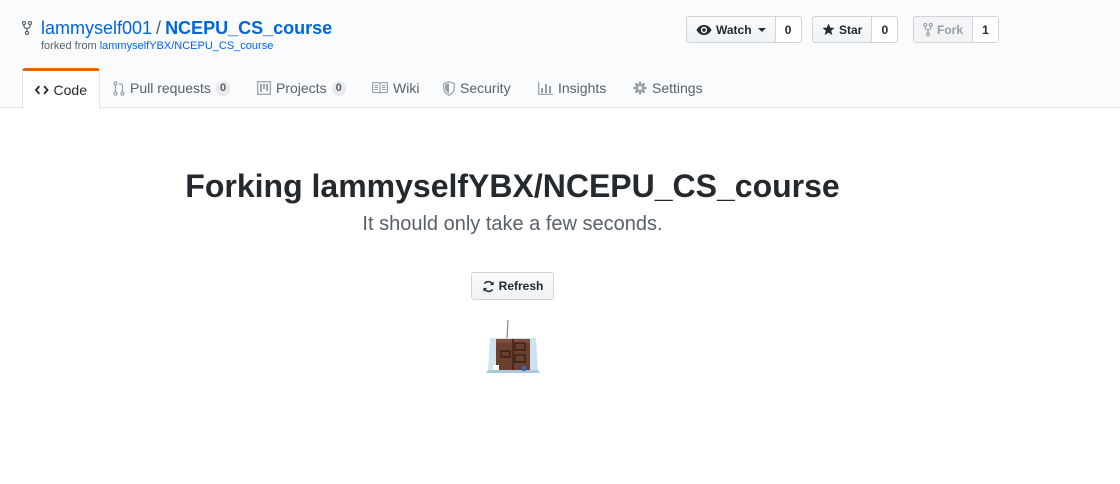 Image resolution: width=1120 pixels, height=484 pixels. I want to click on watch-button: Watch, so click(731, 29).